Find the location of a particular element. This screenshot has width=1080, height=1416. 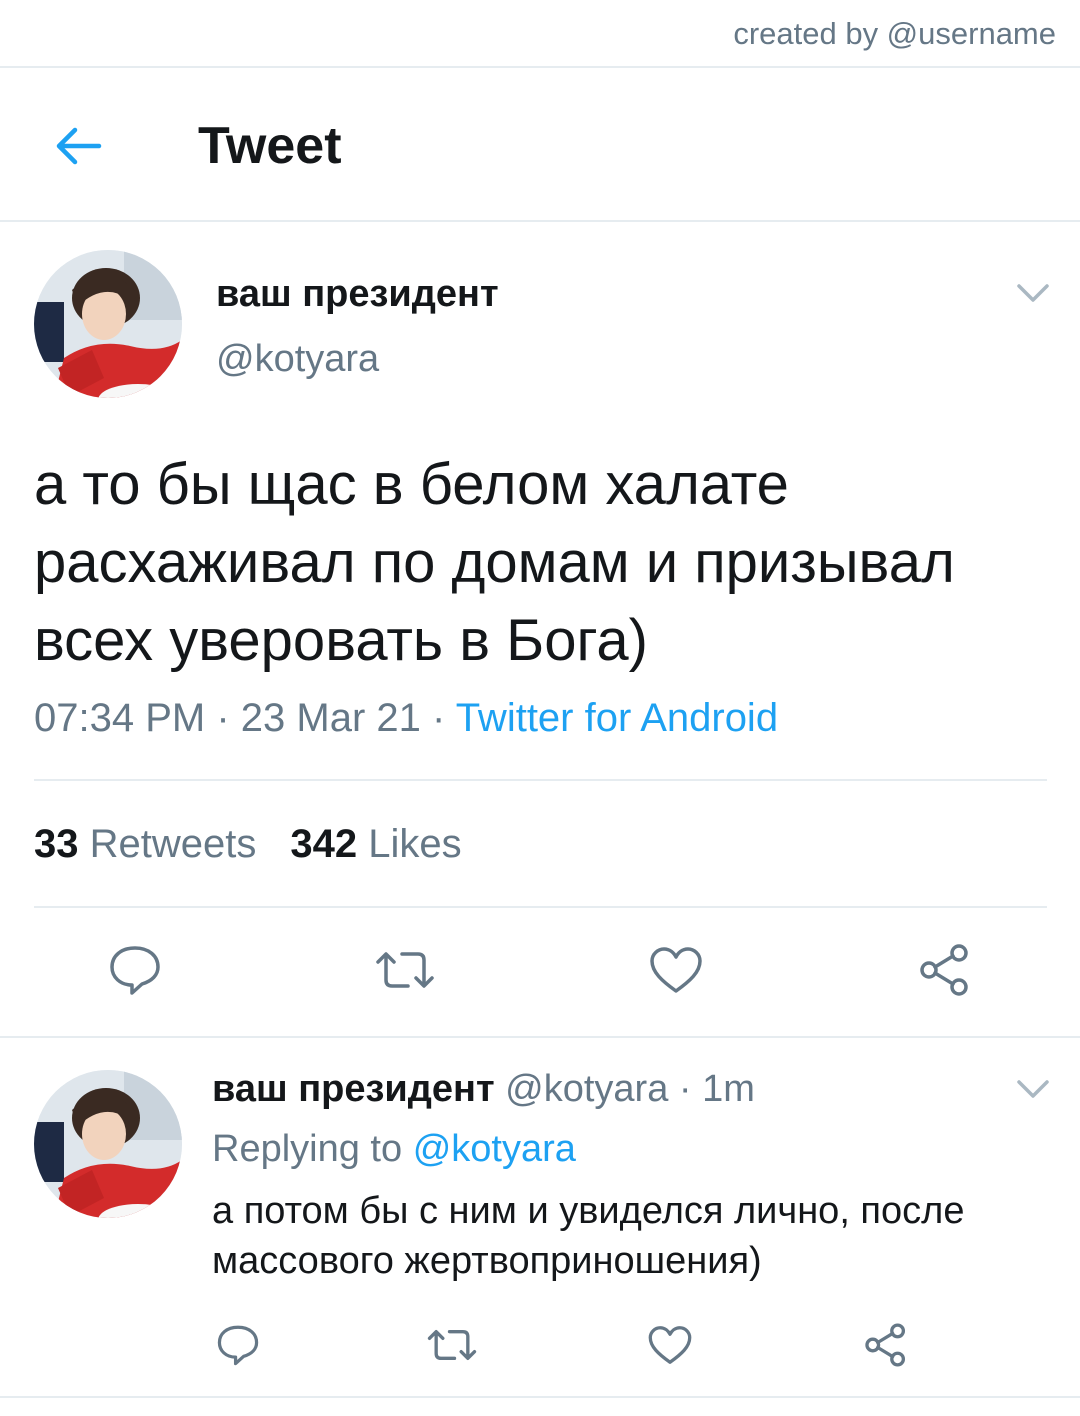

reply-avatar is located at coordinates (108, 1144).